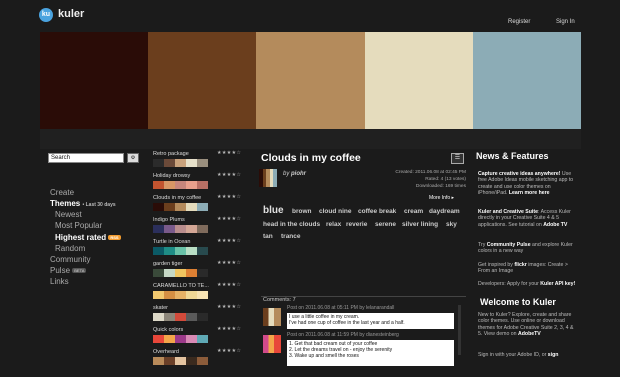 This screenshot has width=620, height=377. I want to click on flickr-link: flickr, so click(520, 265).